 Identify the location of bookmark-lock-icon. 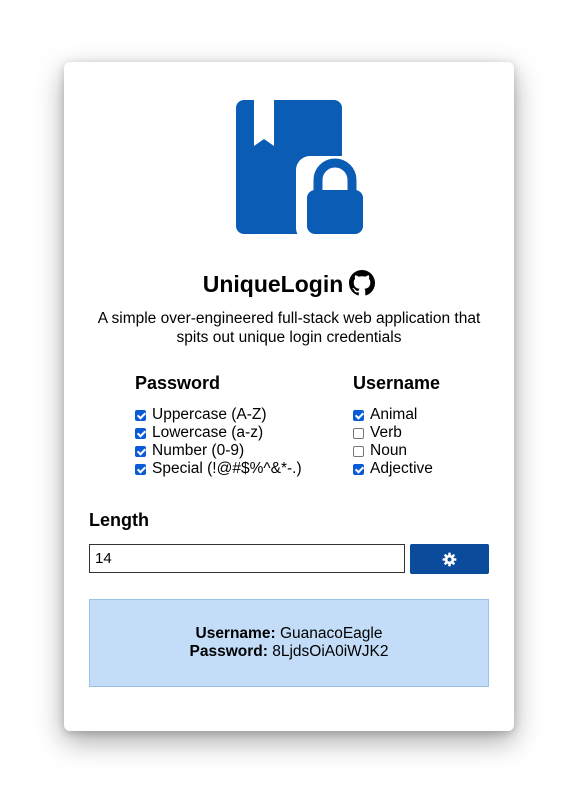
(301, 169).